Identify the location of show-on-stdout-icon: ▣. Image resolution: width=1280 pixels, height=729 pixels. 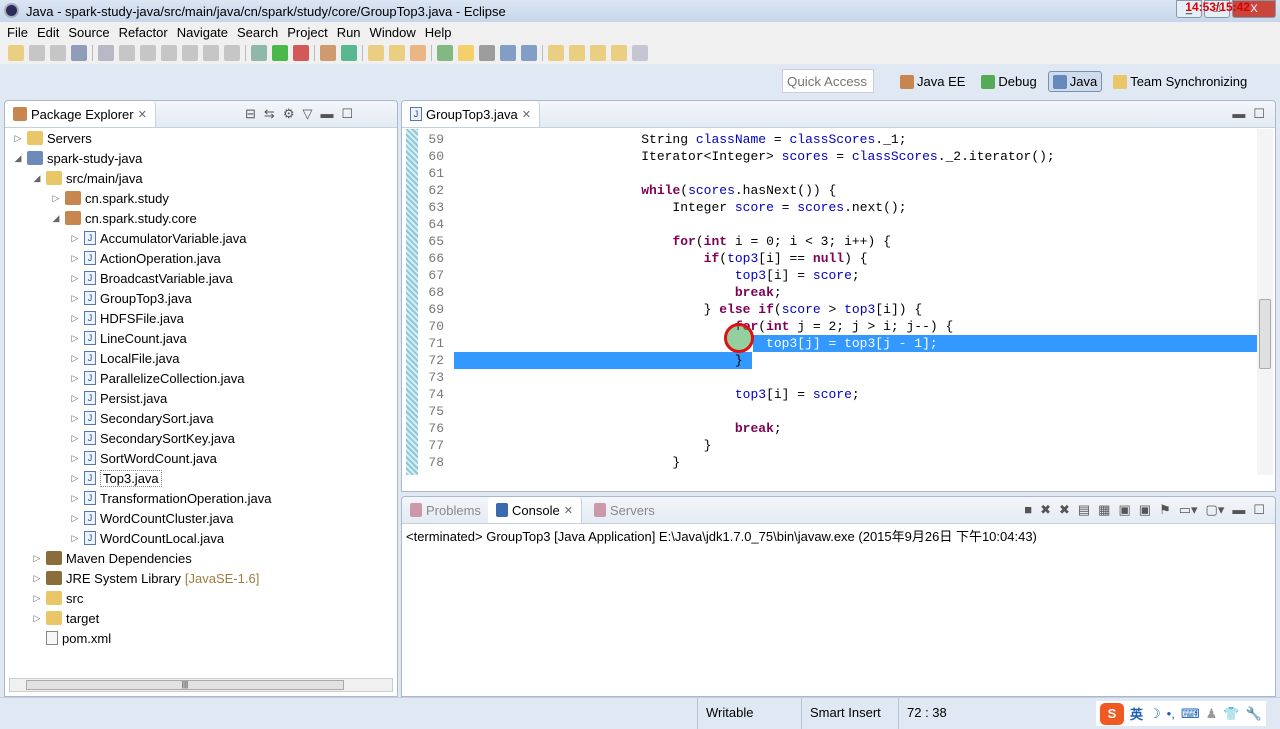
(1124, 510).